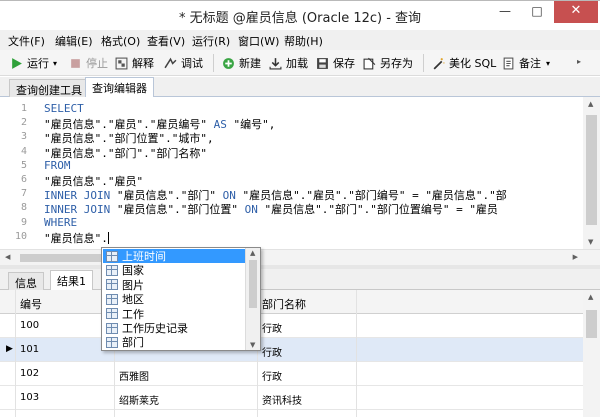  Describe the element at coordinates (57, 165) in the screenshot. I see `code-line: FROM` at that location.